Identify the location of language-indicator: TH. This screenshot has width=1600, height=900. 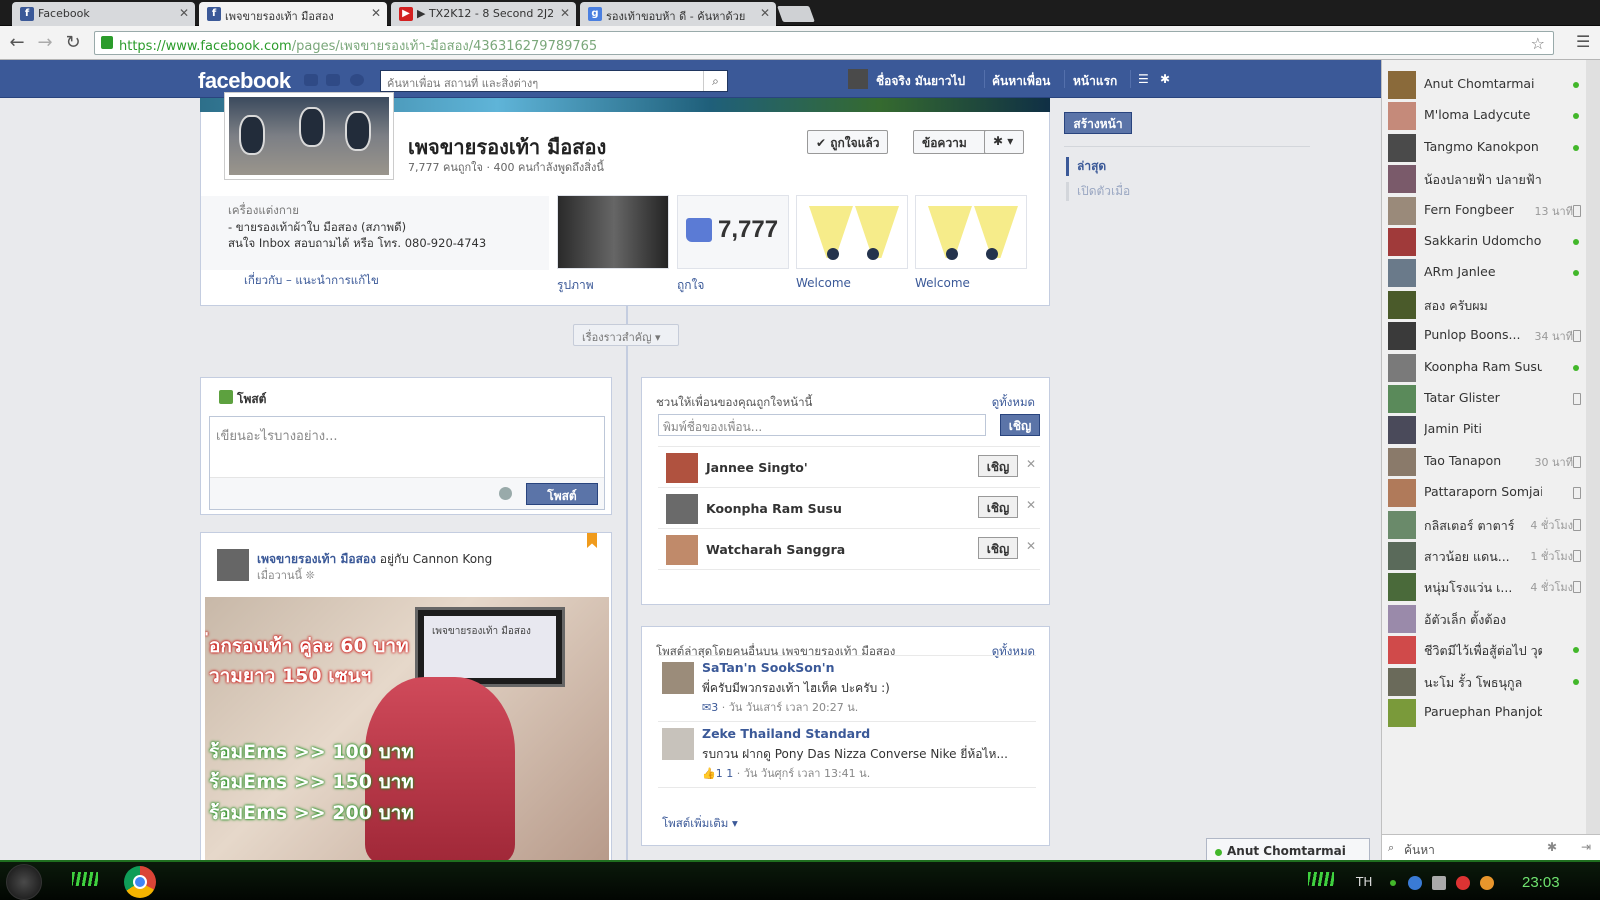
(1364, 882).